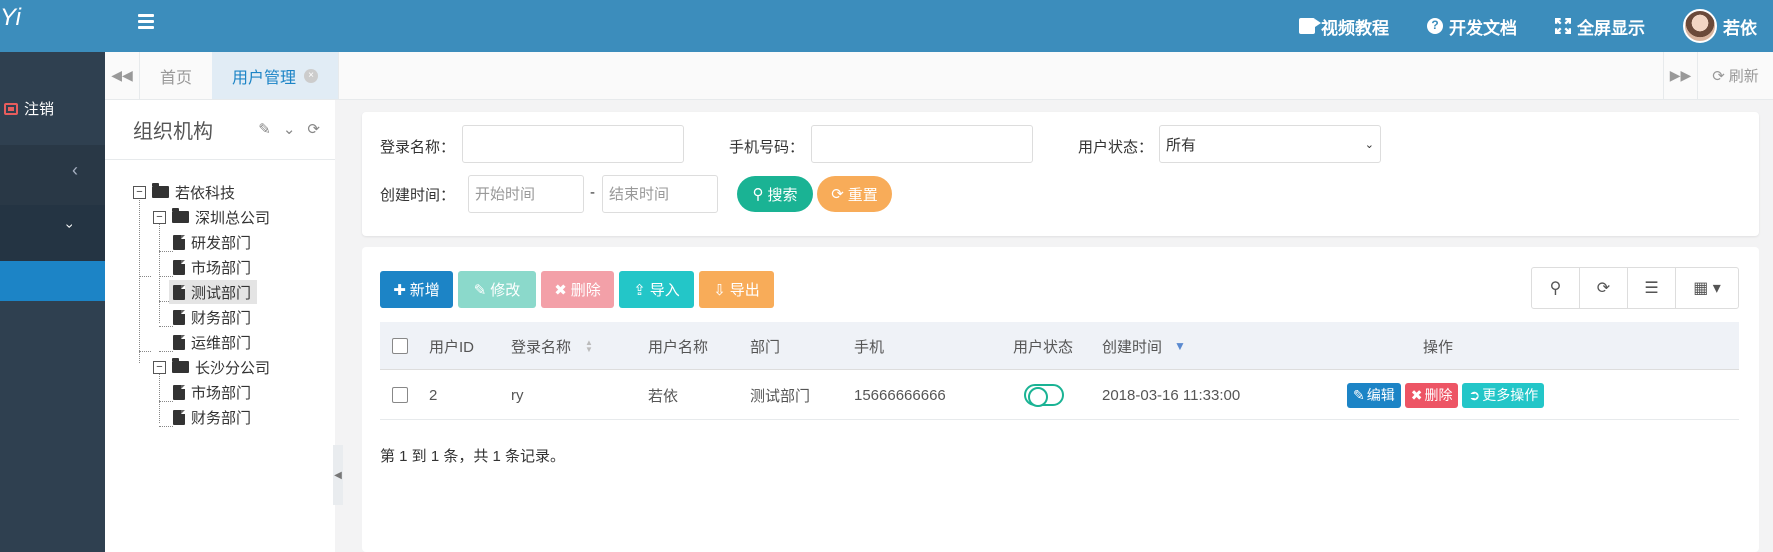 This screenshot has width=1773, height=552. I want to click on cell-actions: ✎ 编辑 ✖ 删除 ➲ 更多操作, so click(1446, 395).